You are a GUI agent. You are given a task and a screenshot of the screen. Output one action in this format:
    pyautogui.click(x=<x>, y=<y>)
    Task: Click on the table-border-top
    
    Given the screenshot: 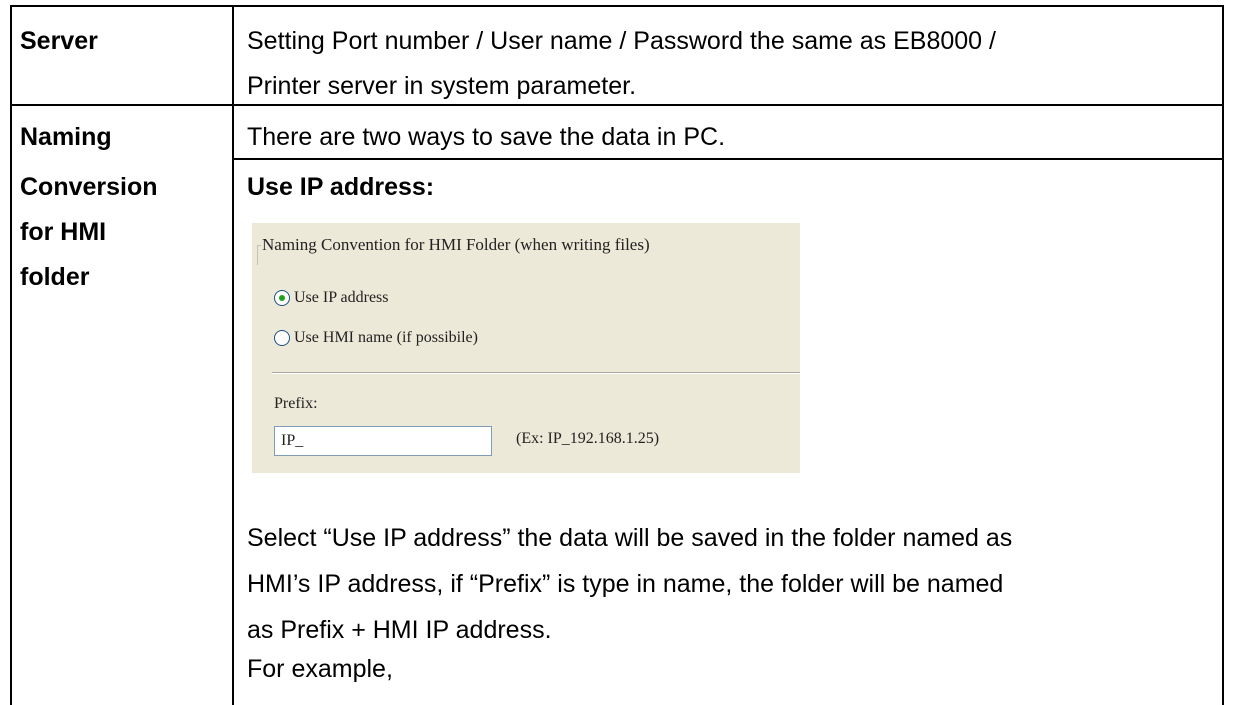 What is the action you would take?
    pyautogui.click(x=617, y=6)
    